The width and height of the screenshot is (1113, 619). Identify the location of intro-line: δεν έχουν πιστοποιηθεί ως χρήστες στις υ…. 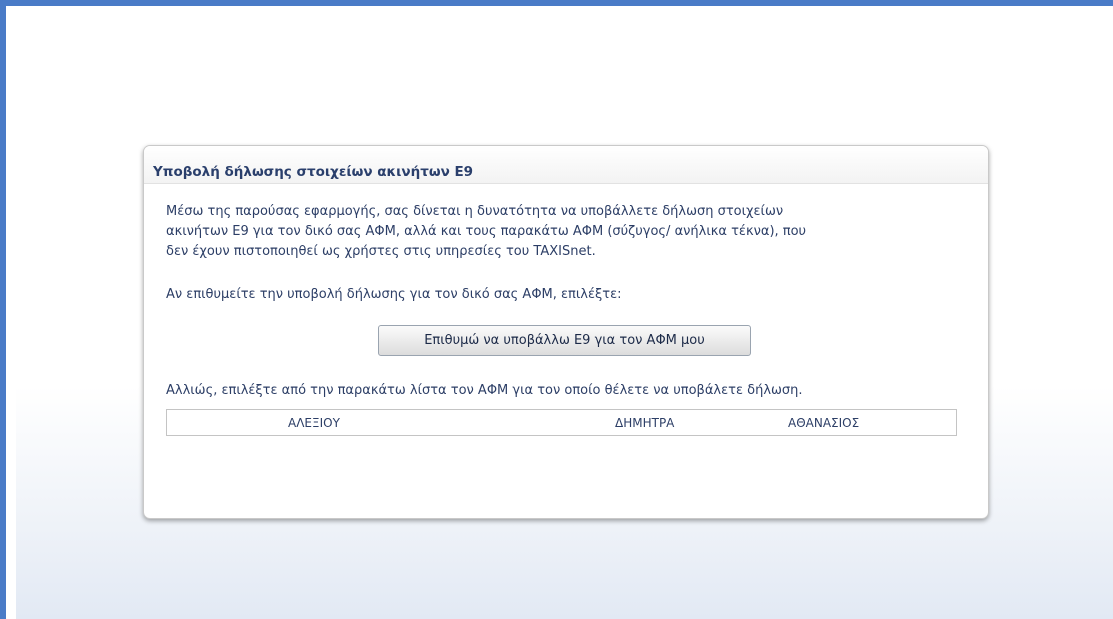
(381, 251).